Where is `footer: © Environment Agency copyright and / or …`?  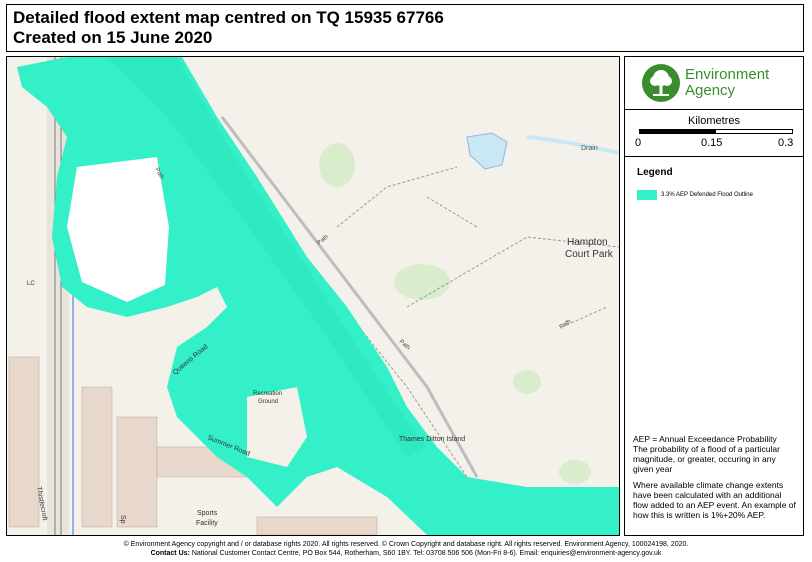
footer: © Environment Agency copyright and / or … is located at coordinates (406, 549).